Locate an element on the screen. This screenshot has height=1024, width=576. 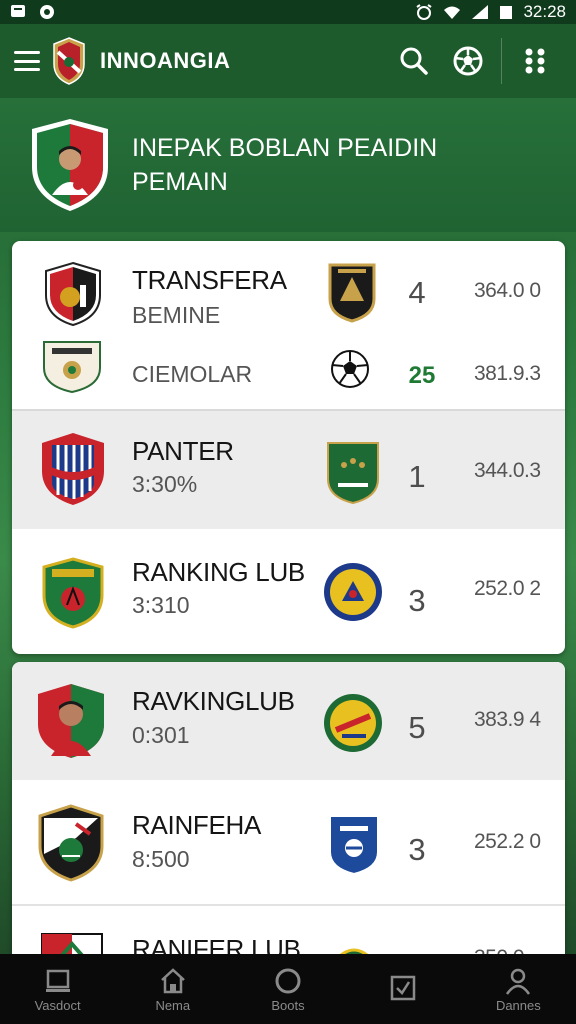
menu-icon is located at coordinates (27, 61).